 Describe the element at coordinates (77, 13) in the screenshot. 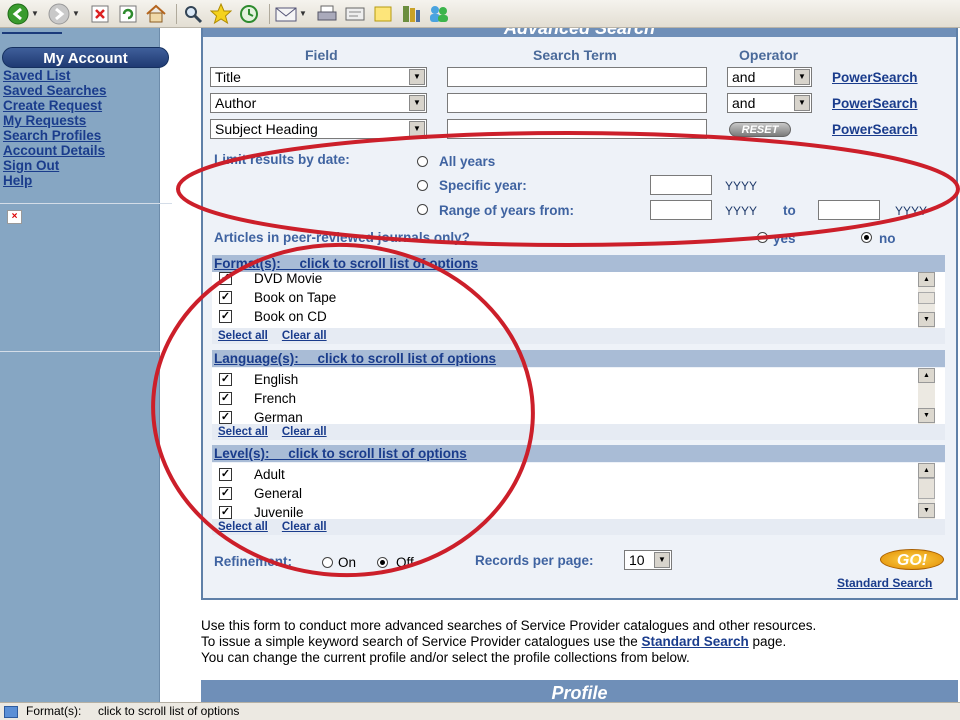

I see `forward-dropdown-icon: ▼` at that location.